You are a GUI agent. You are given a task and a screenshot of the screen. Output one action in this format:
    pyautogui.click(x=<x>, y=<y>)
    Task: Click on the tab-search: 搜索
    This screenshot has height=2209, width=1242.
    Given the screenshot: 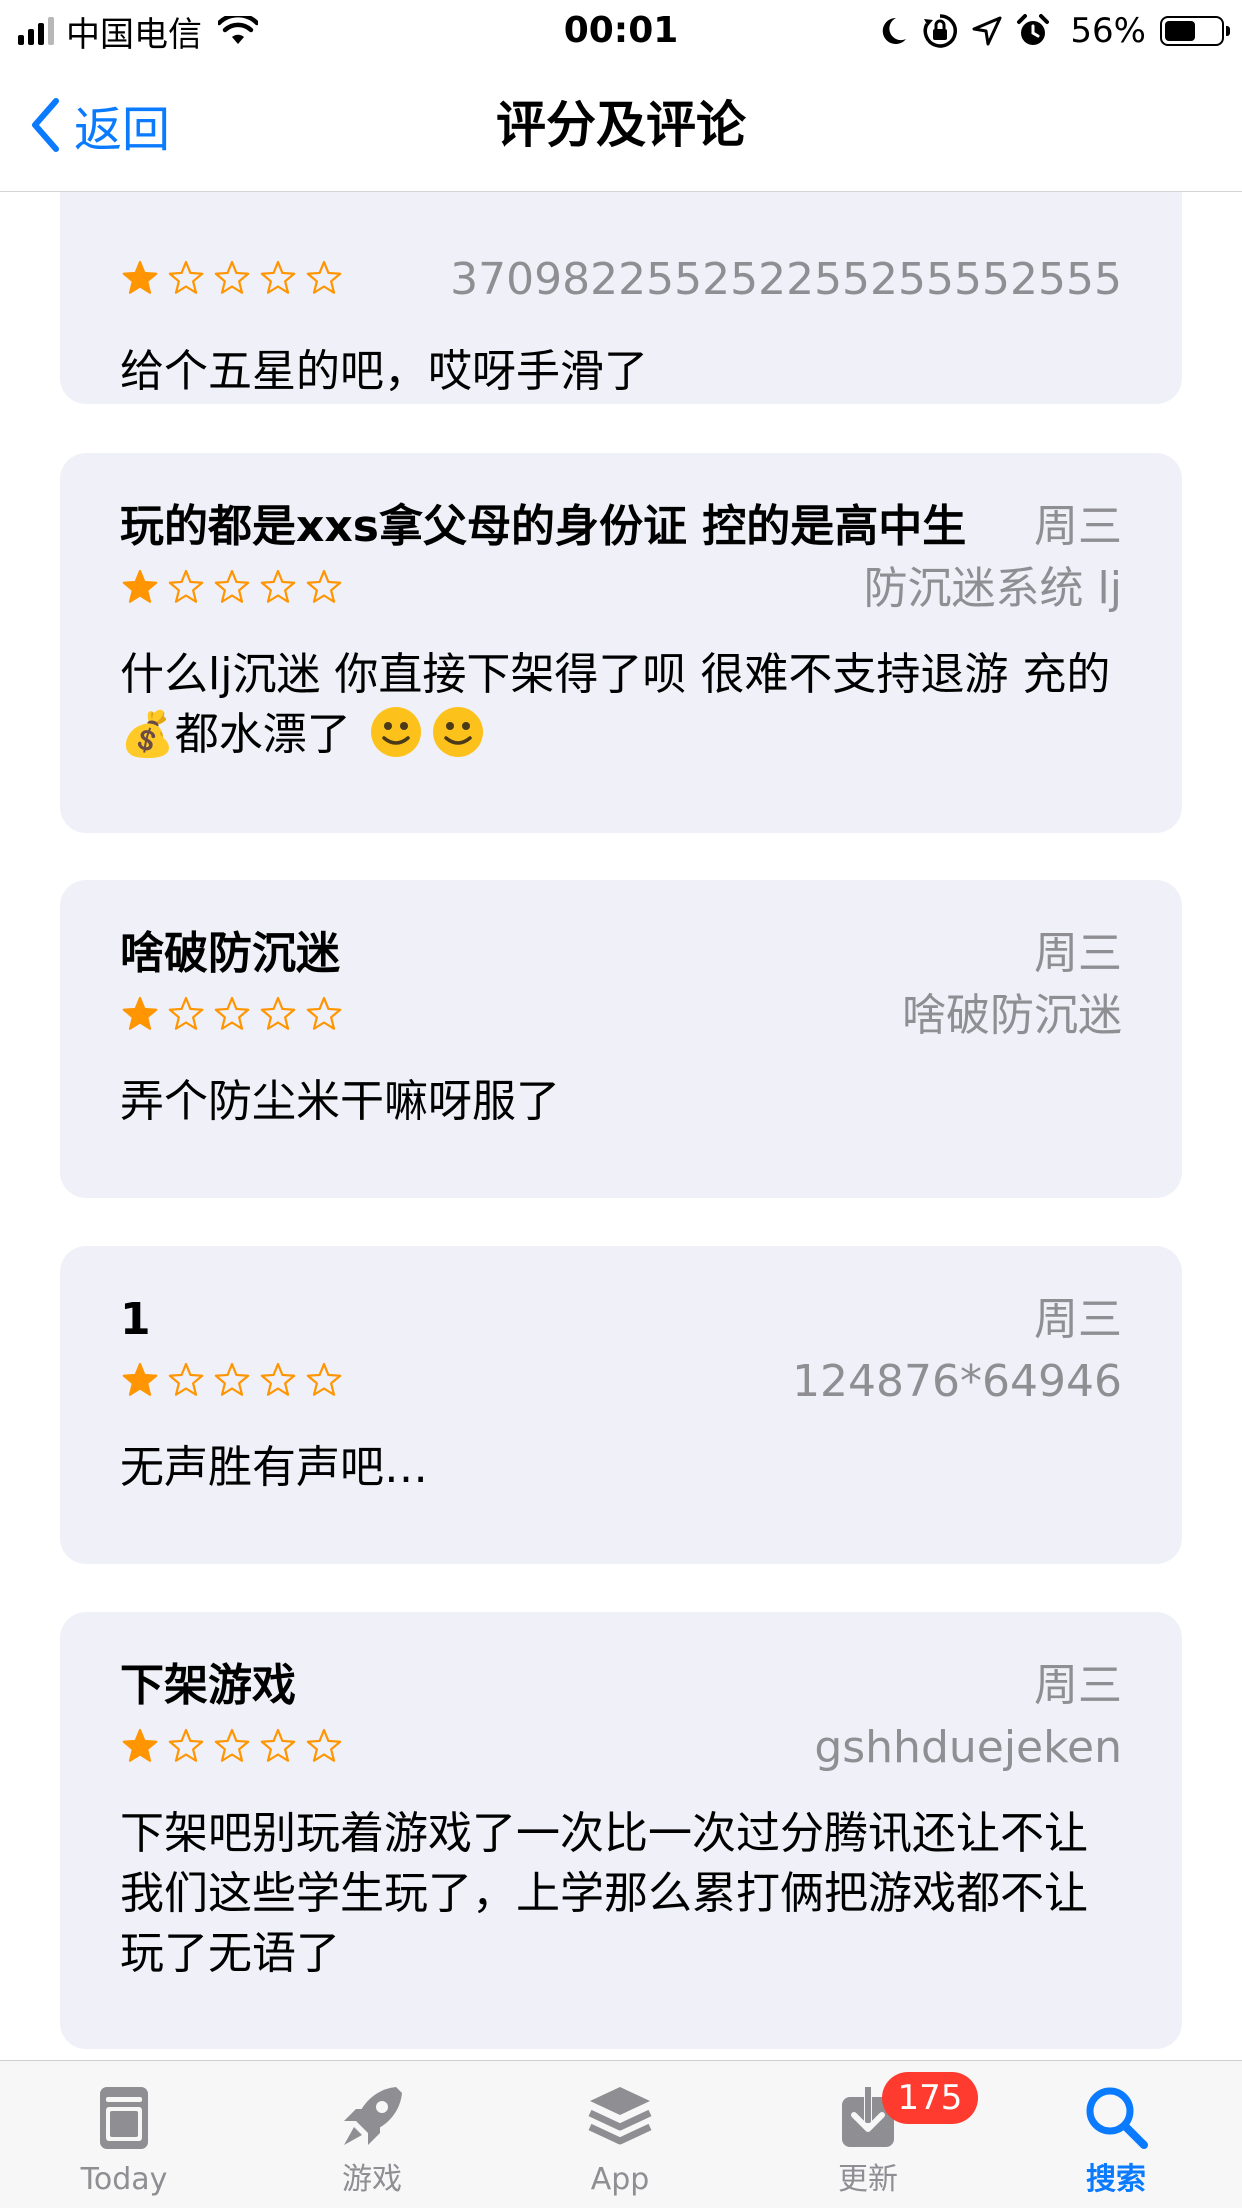 What is the action you would take?
    pyautogui.click(x=1116, y=2135)
    